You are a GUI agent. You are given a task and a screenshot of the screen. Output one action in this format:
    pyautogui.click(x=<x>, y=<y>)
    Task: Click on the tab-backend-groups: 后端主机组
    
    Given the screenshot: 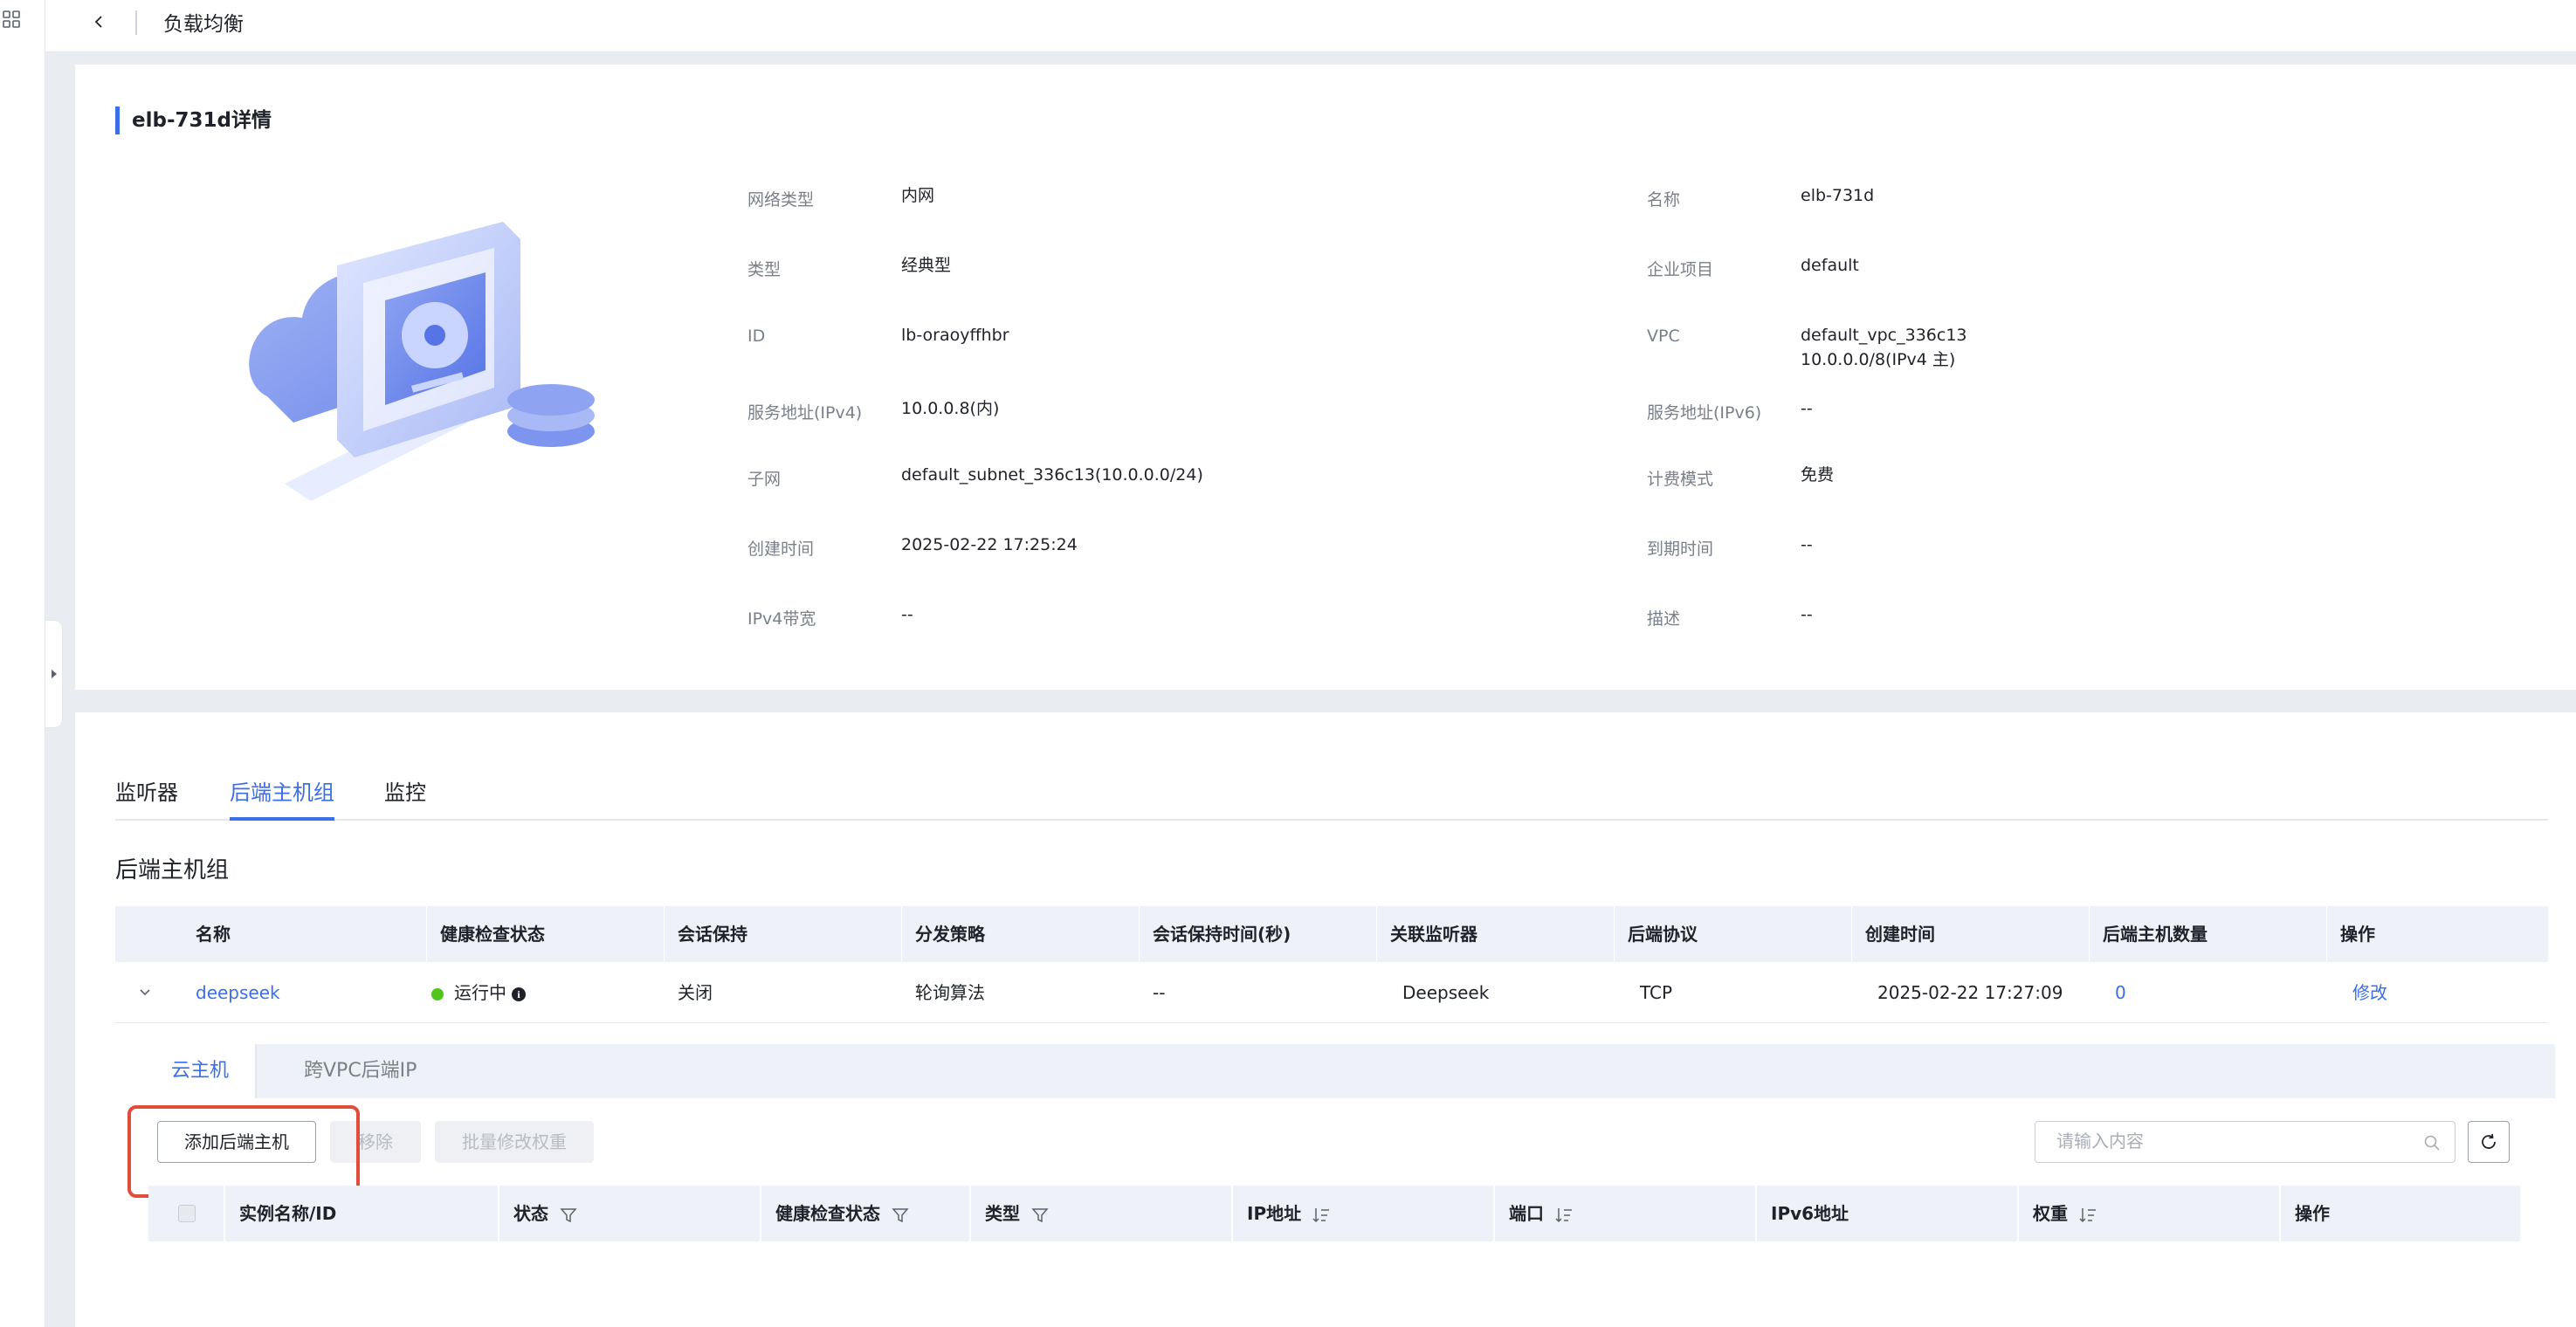 What is the action you would take?
    pyautogui.click(x=282, y=793)
    